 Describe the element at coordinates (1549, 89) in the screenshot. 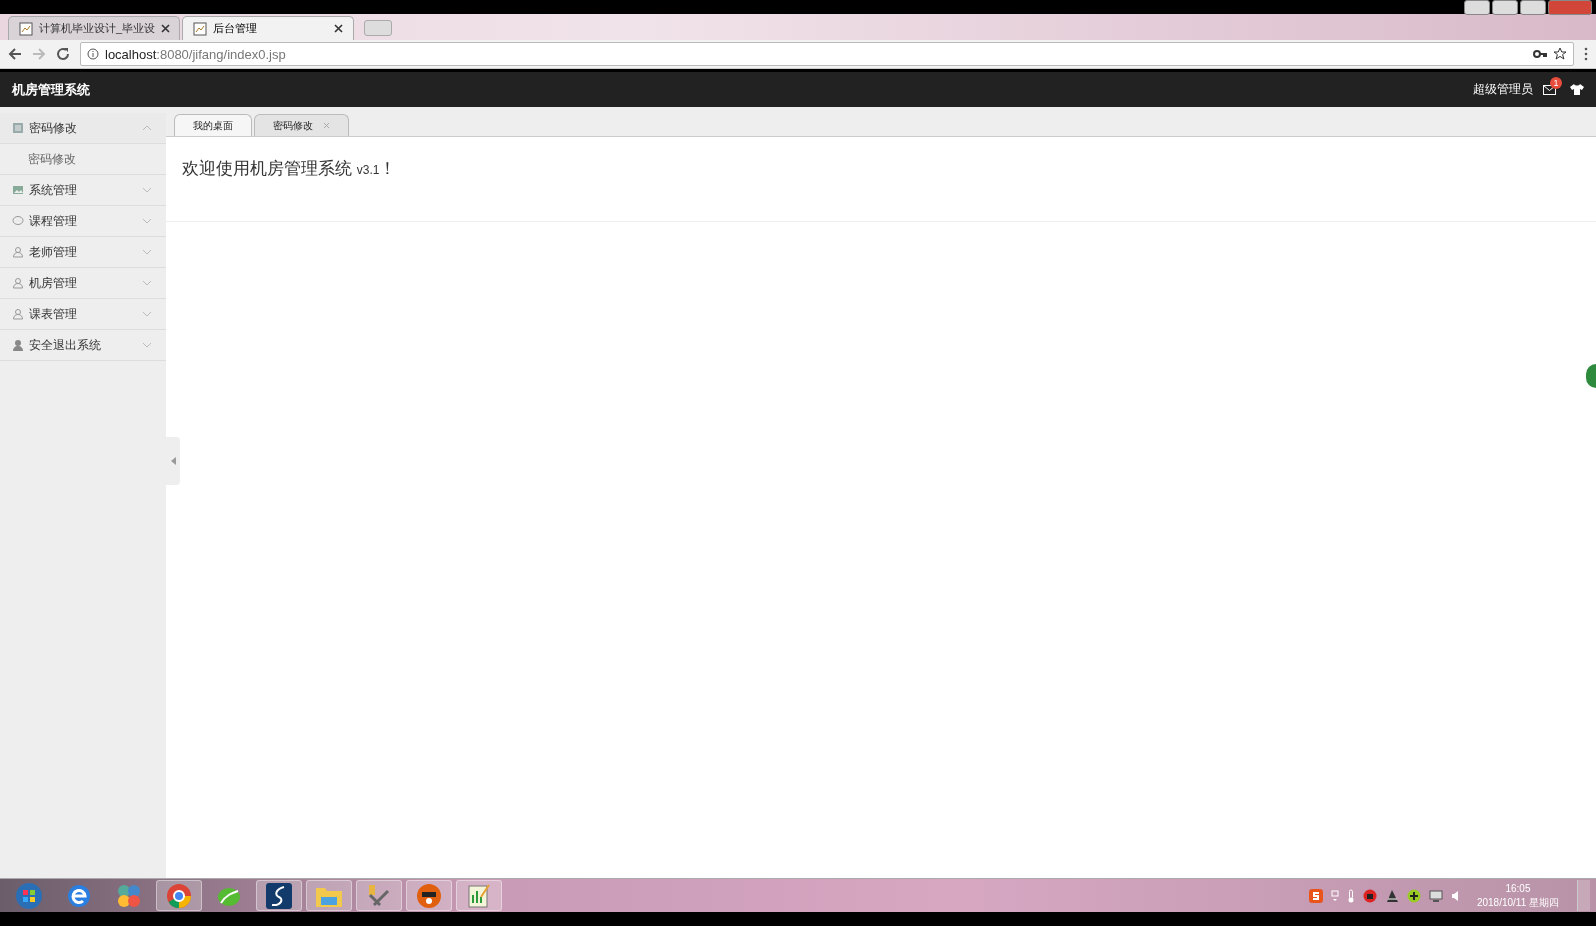

I see `mail-icon` at that location.